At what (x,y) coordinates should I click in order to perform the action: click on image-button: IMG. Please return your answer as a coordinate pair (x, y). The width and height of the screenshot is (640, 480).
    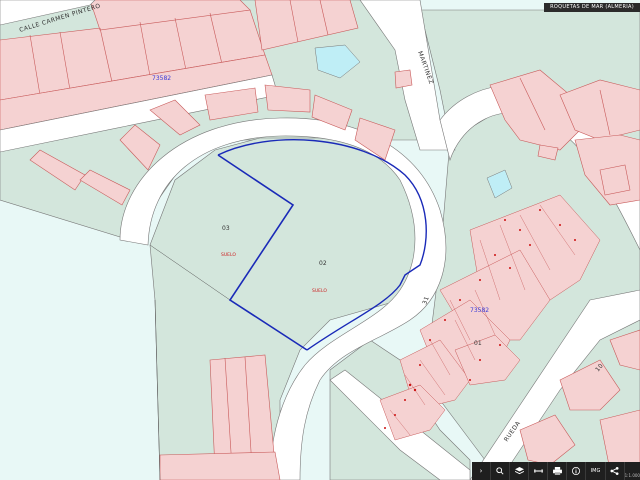
    Looking at the image, I should click on (596, 471).